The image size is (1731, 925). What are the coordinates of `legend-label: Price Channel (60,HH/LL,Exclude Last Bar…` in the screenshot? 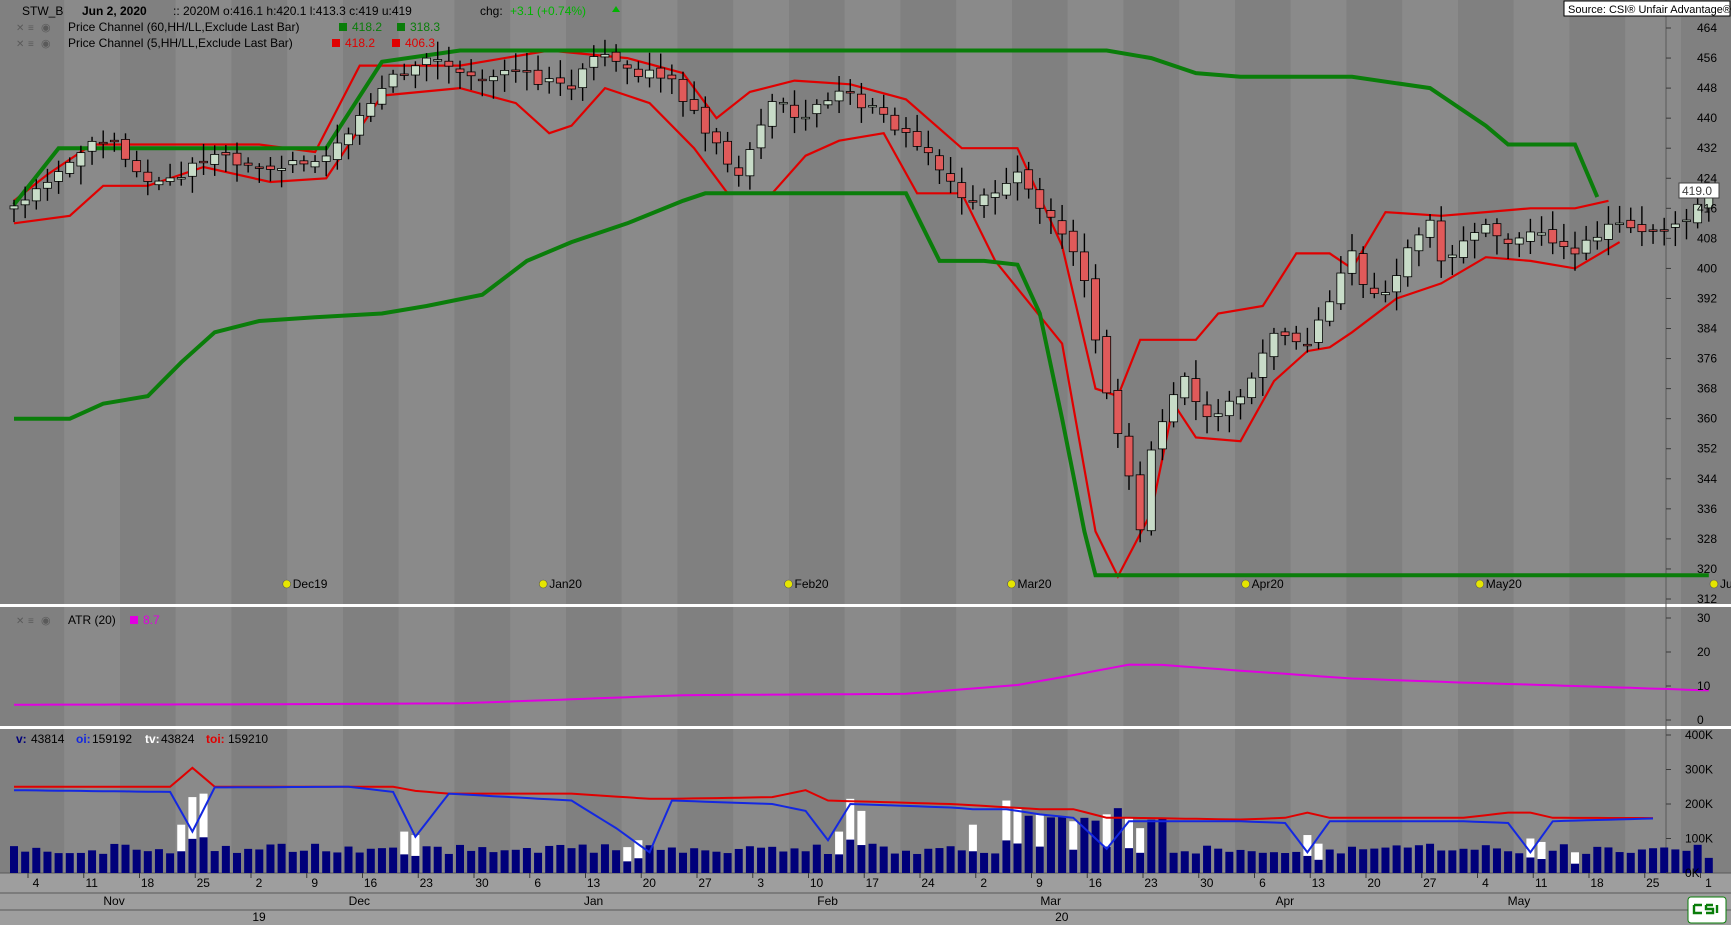 It's located at (183, 27).